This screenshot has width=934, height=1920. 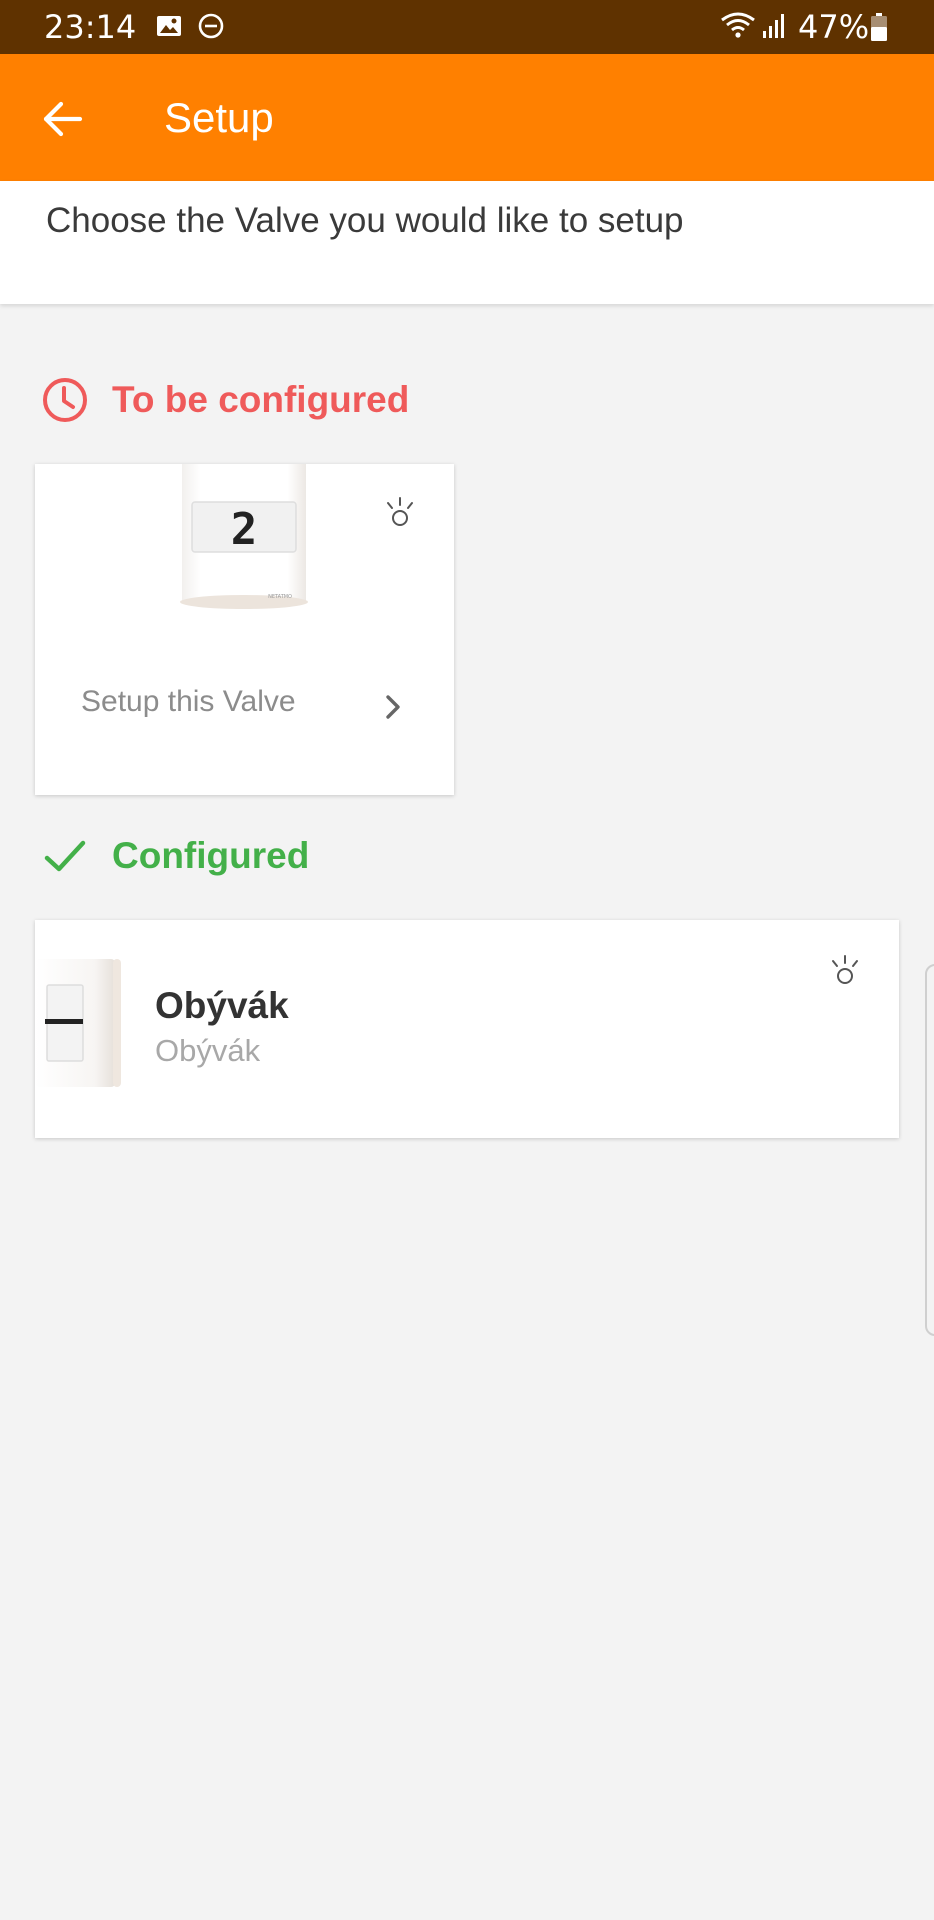 I want to click on status-bar: 23:14 47%, so click(x=467, y=27).